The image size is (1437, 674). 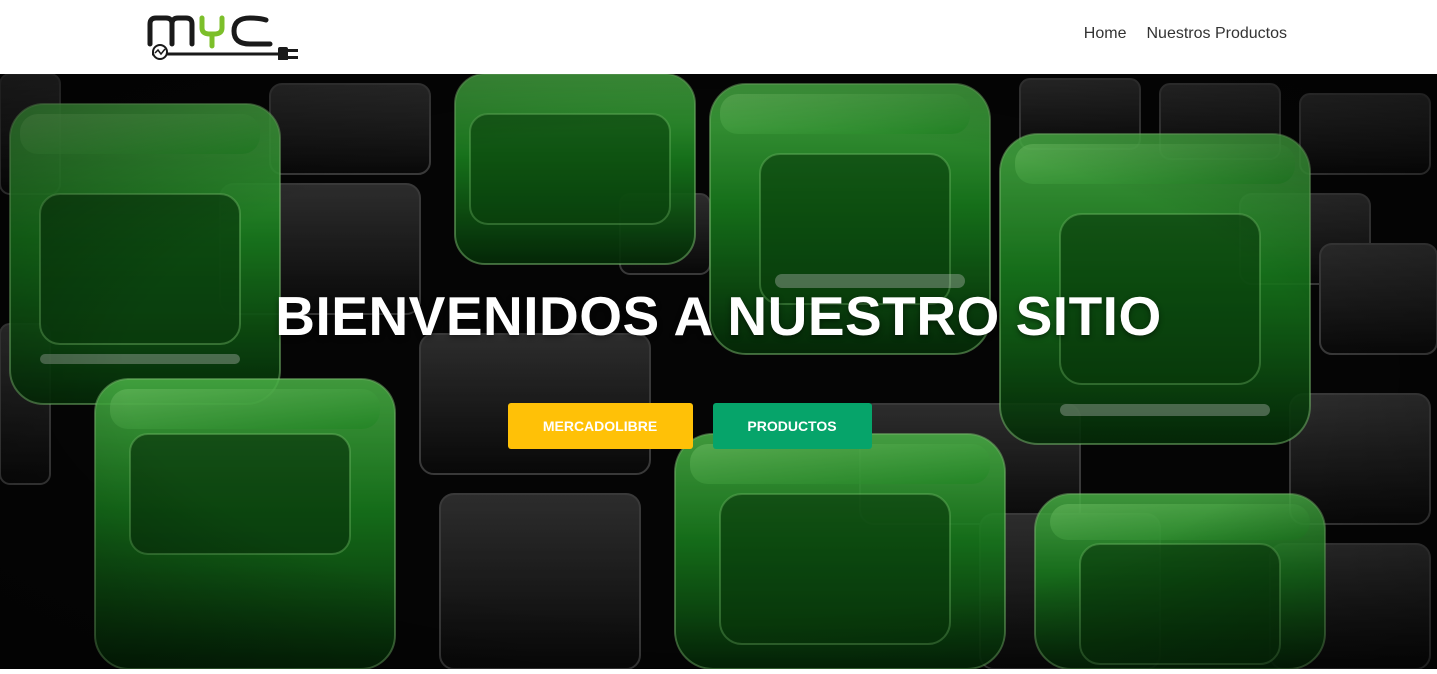 I want to click on nav-link-nuestros-productos: Nuestros Productos, so click(x=1216, y=34).